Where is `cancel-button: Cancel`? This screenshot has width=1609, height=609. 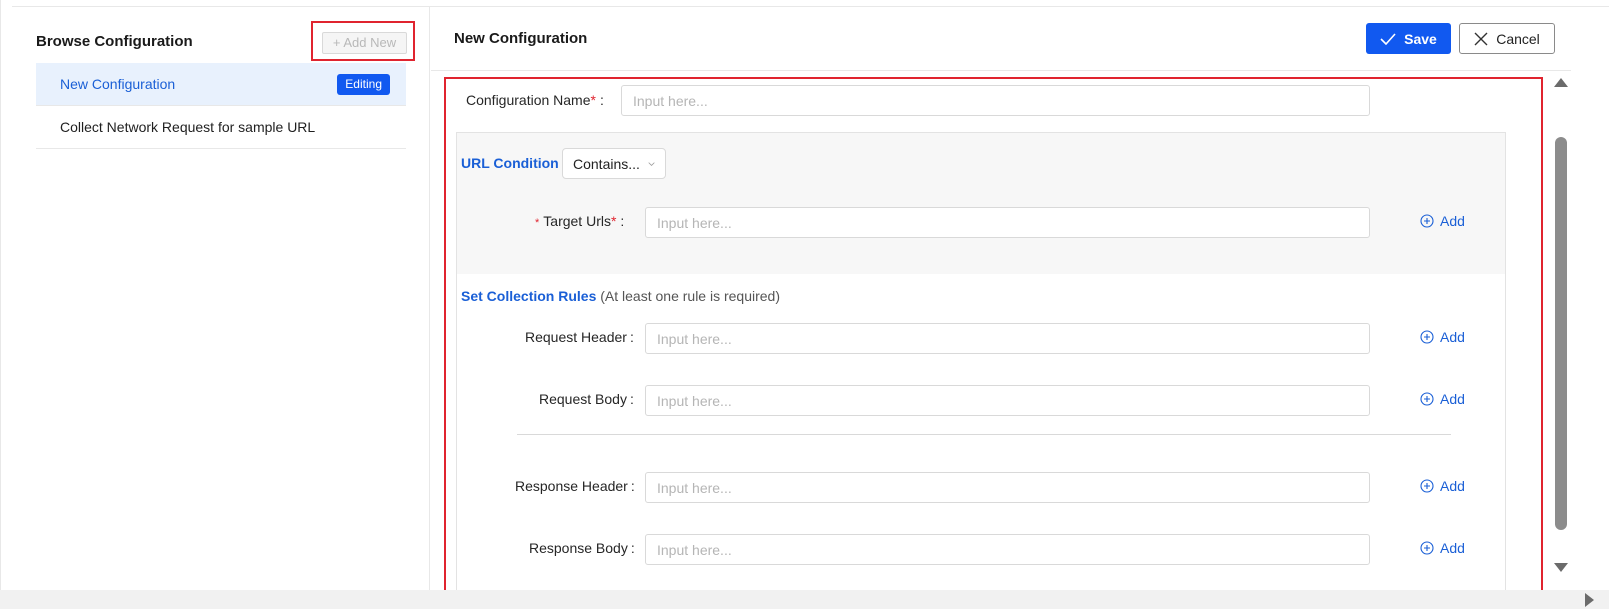 cancel-button: Cancel is located at coordinates (1507, 38).